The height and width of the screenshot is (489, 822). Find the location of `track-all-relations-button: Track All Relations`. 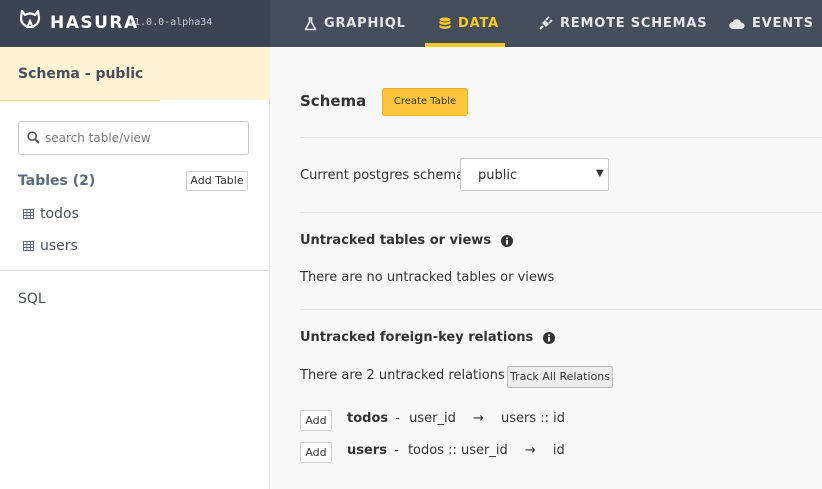

track-all-relations-button: Track All Relations is located at coordinates (560, 377).